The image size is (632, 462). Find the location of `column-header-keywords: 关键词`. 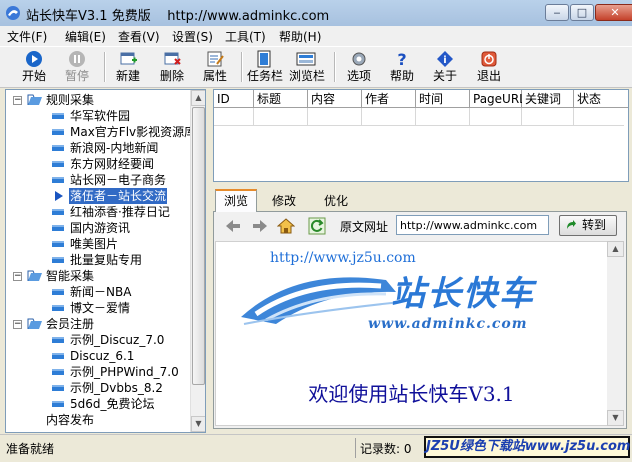

column-header-keywords: 关键词 is located at coordinates (548, 99).